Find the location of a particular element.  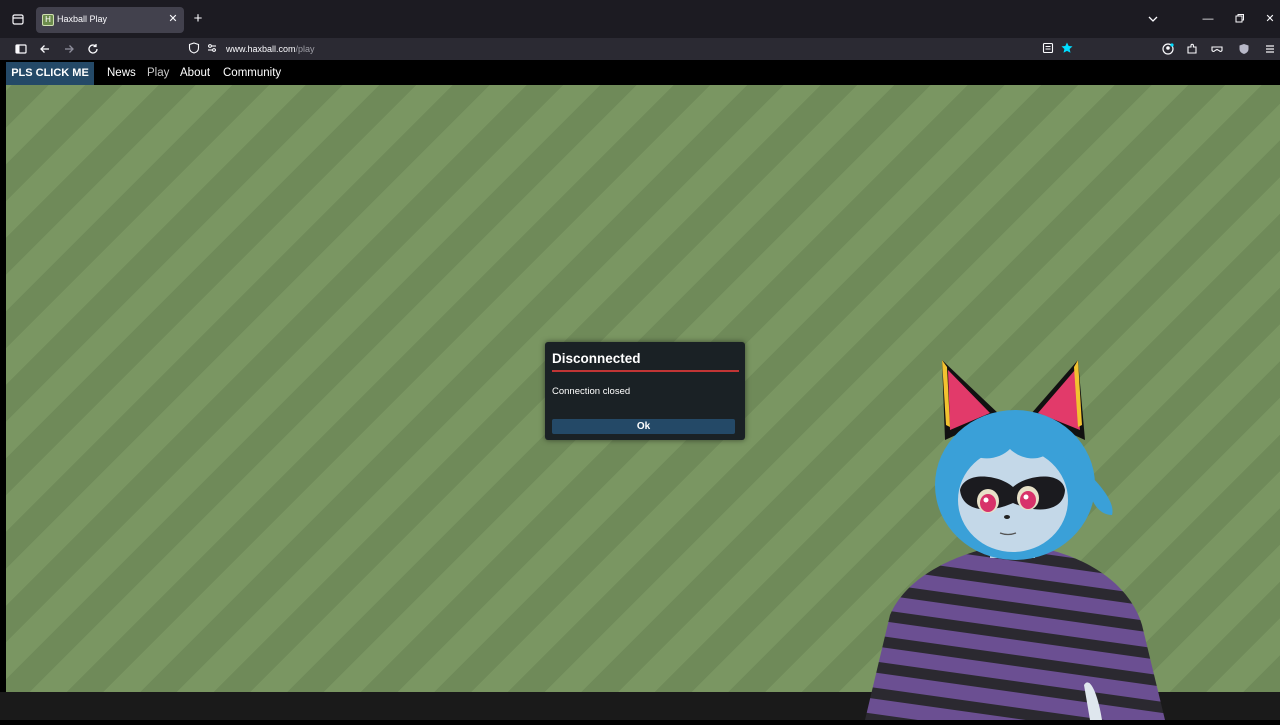

vtuber-avatar-image is located at coordinates (1015, 537).